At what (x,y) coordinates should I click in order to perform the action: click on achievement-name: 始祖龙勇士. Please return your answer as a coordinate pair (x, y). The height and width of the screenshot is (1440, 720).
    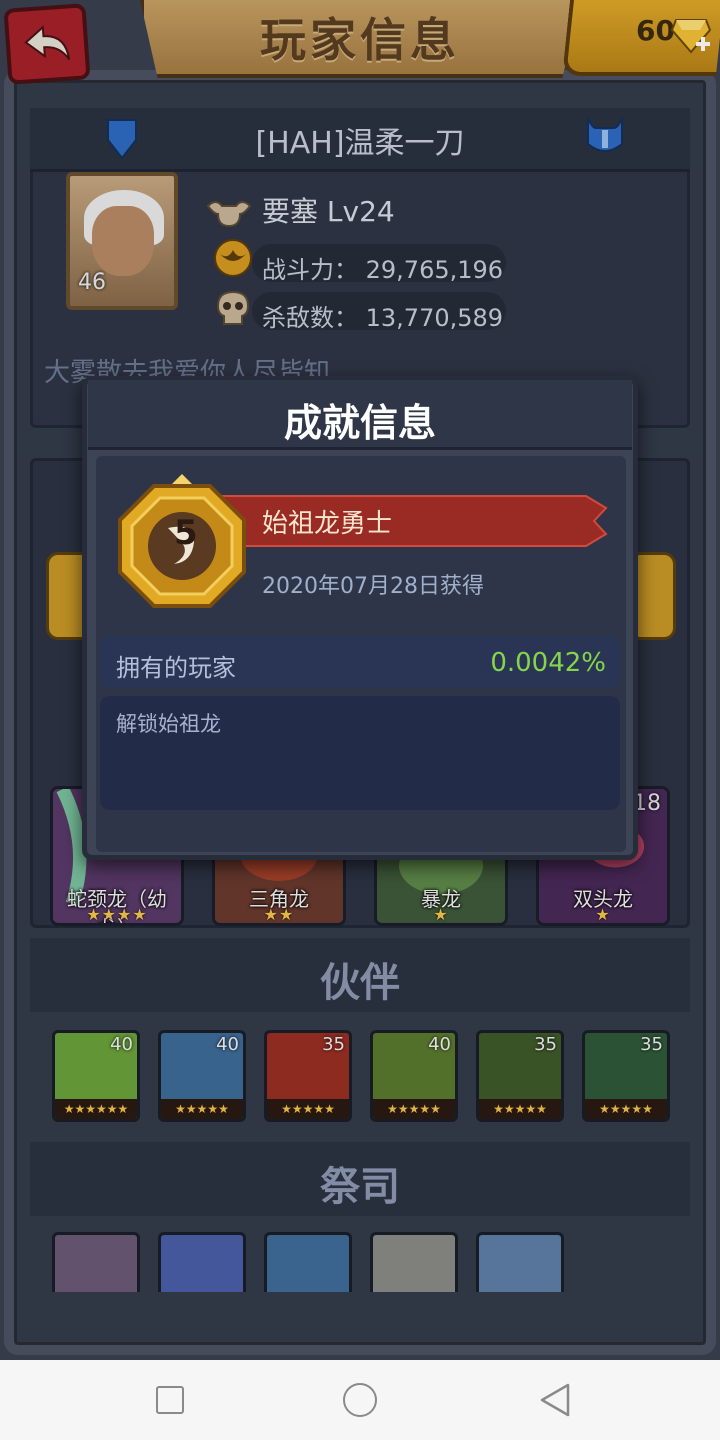
    Looking at the image, I should click on (327, 524).